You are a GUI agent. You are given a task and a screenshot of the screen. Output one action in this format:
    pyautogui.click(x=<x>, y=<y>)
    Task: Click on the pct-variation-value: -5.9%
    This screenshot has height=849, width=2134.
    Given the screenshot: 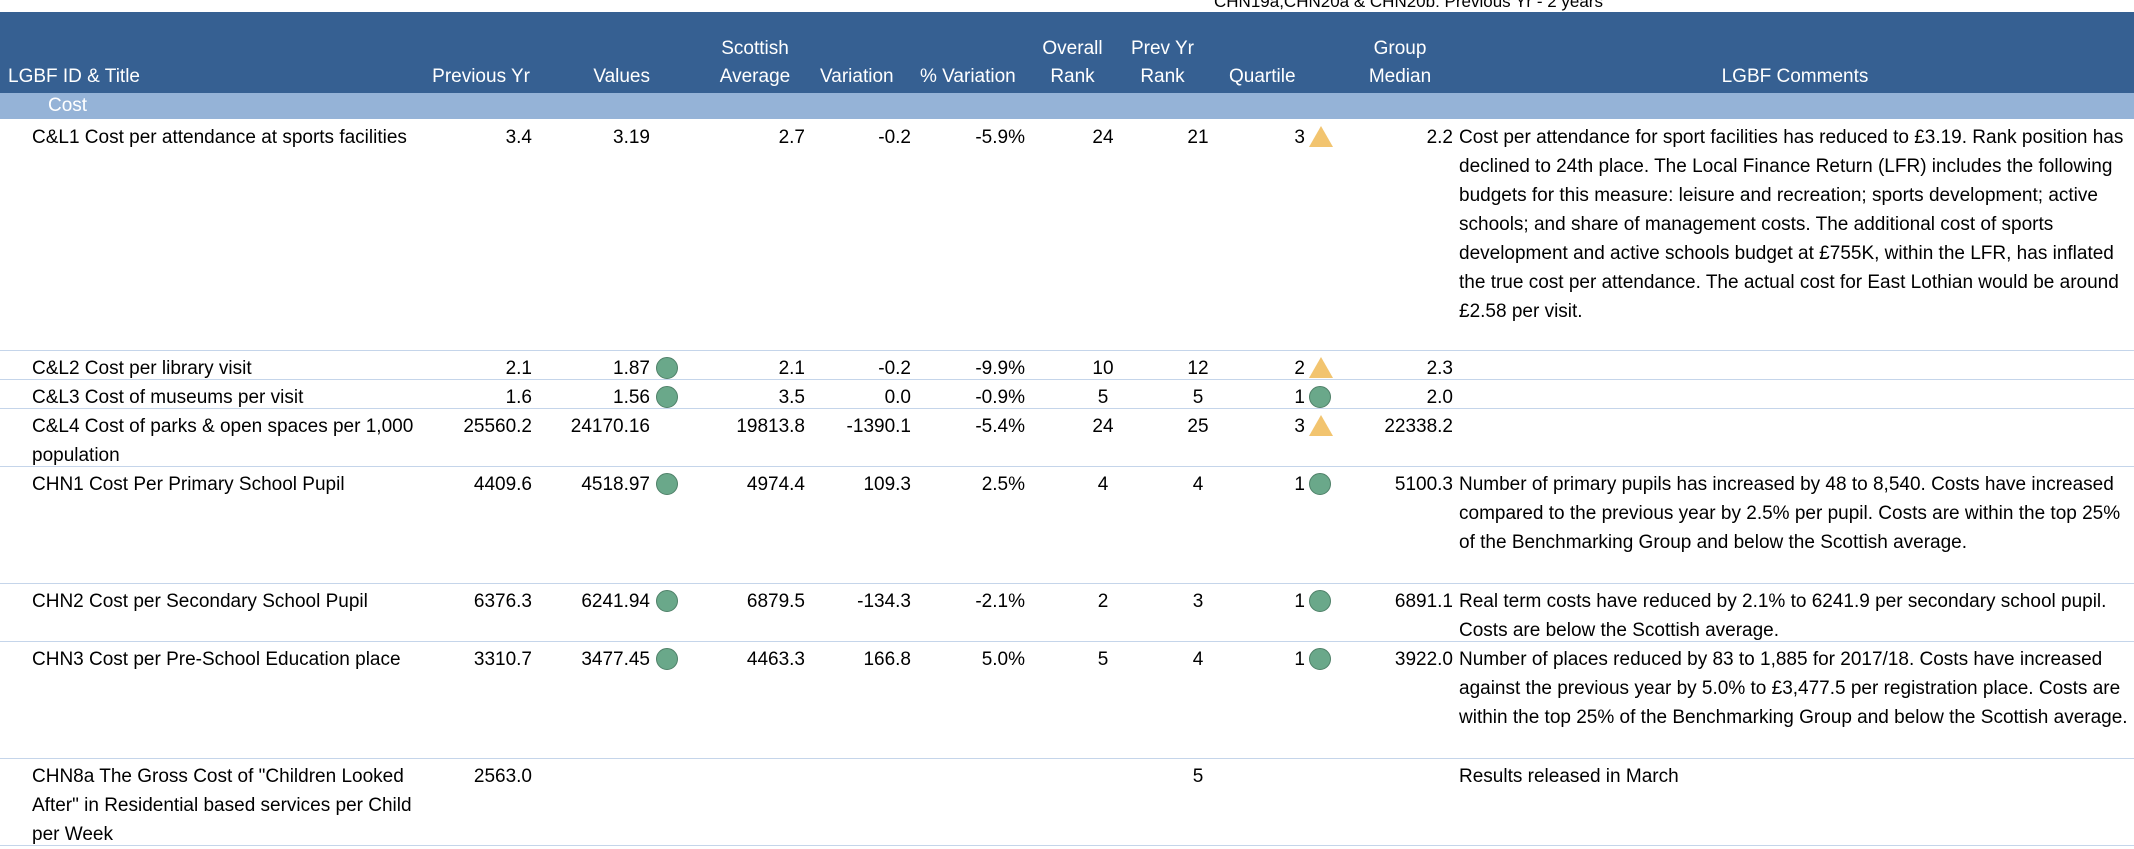 What is the action you would take?
    pyautogui.click(x=1000, y=137)
    